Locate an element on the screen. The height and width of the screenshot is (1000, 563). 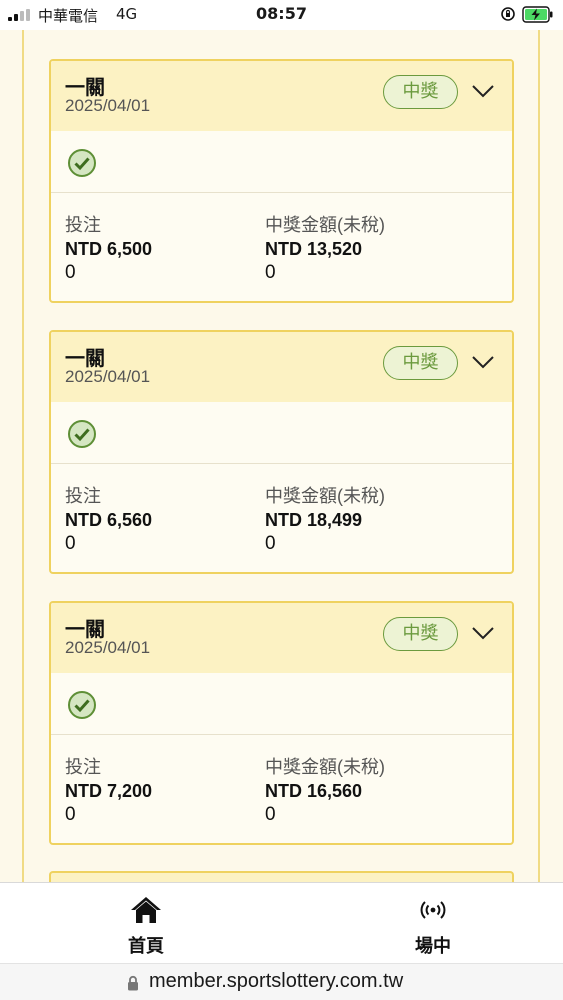
battery-charging-icon is located at coordinates (537, 14).